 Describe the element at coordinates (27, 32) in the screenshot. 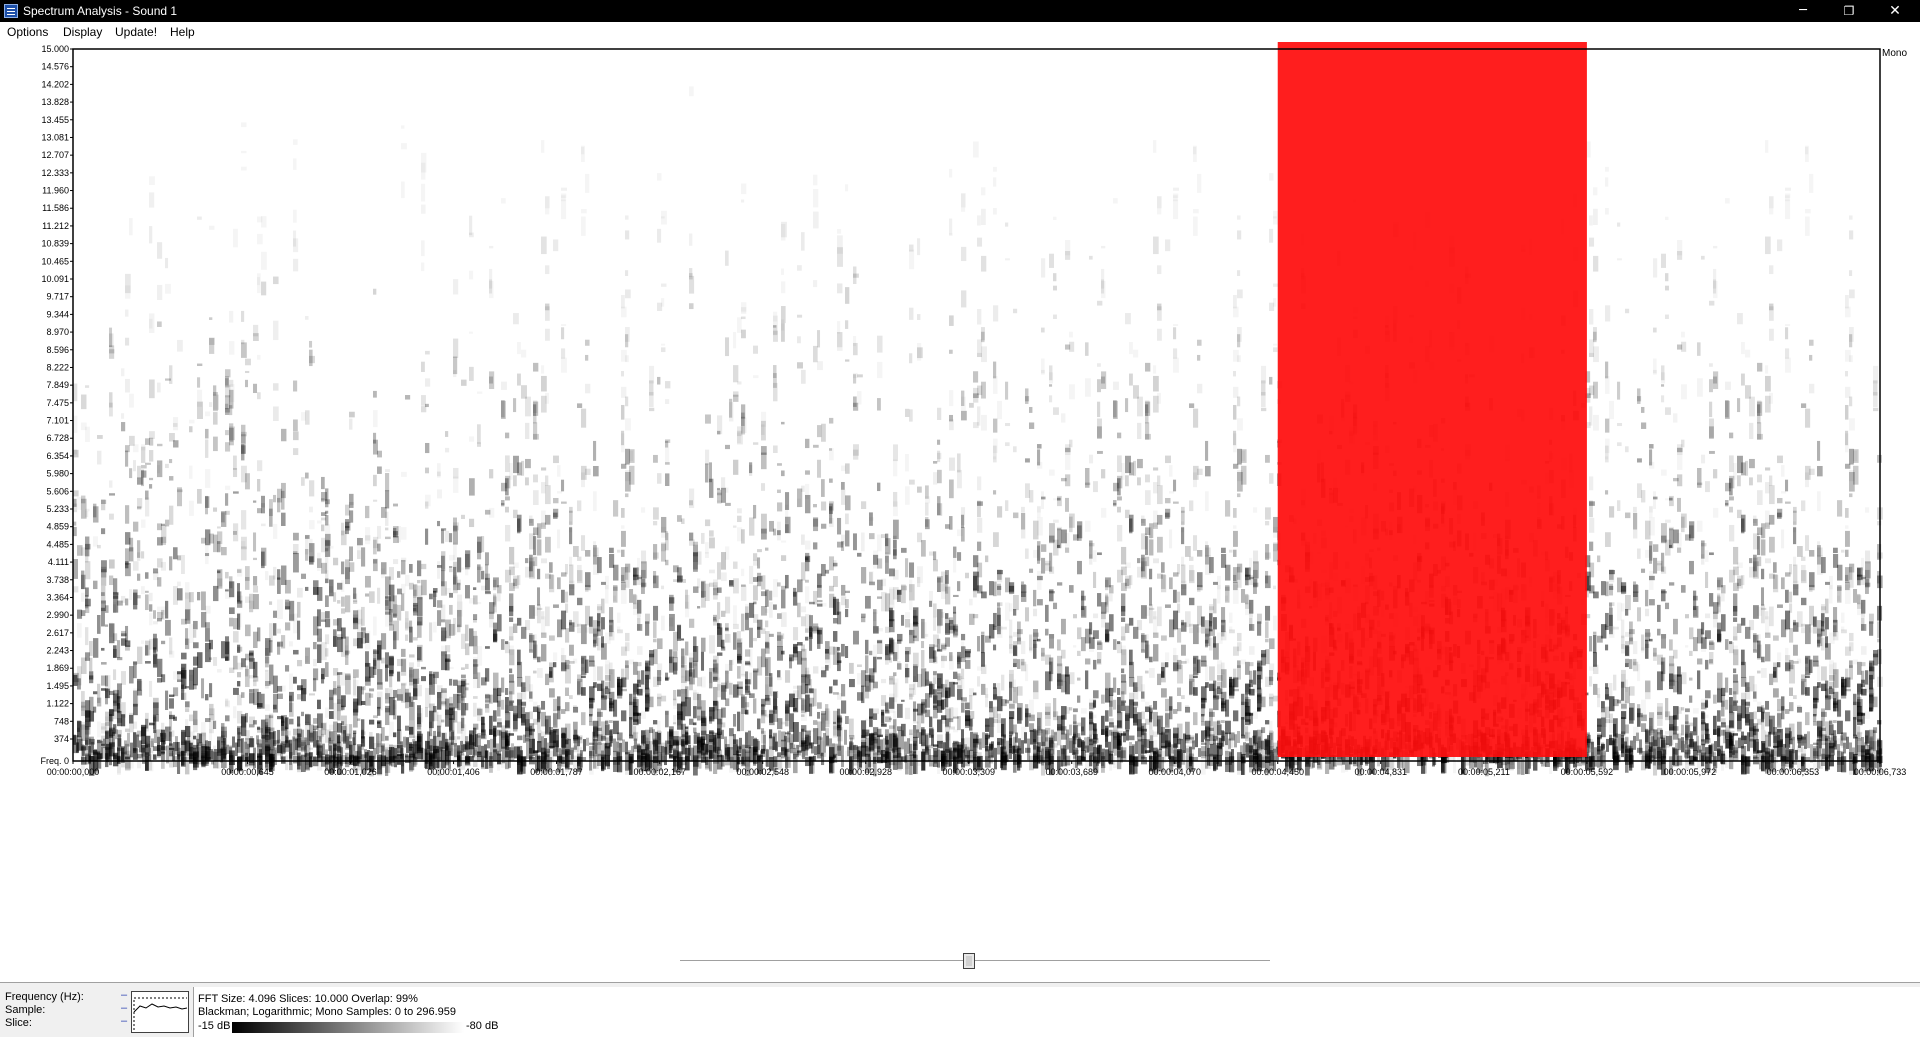

I see `menu-options: Options` at that location.